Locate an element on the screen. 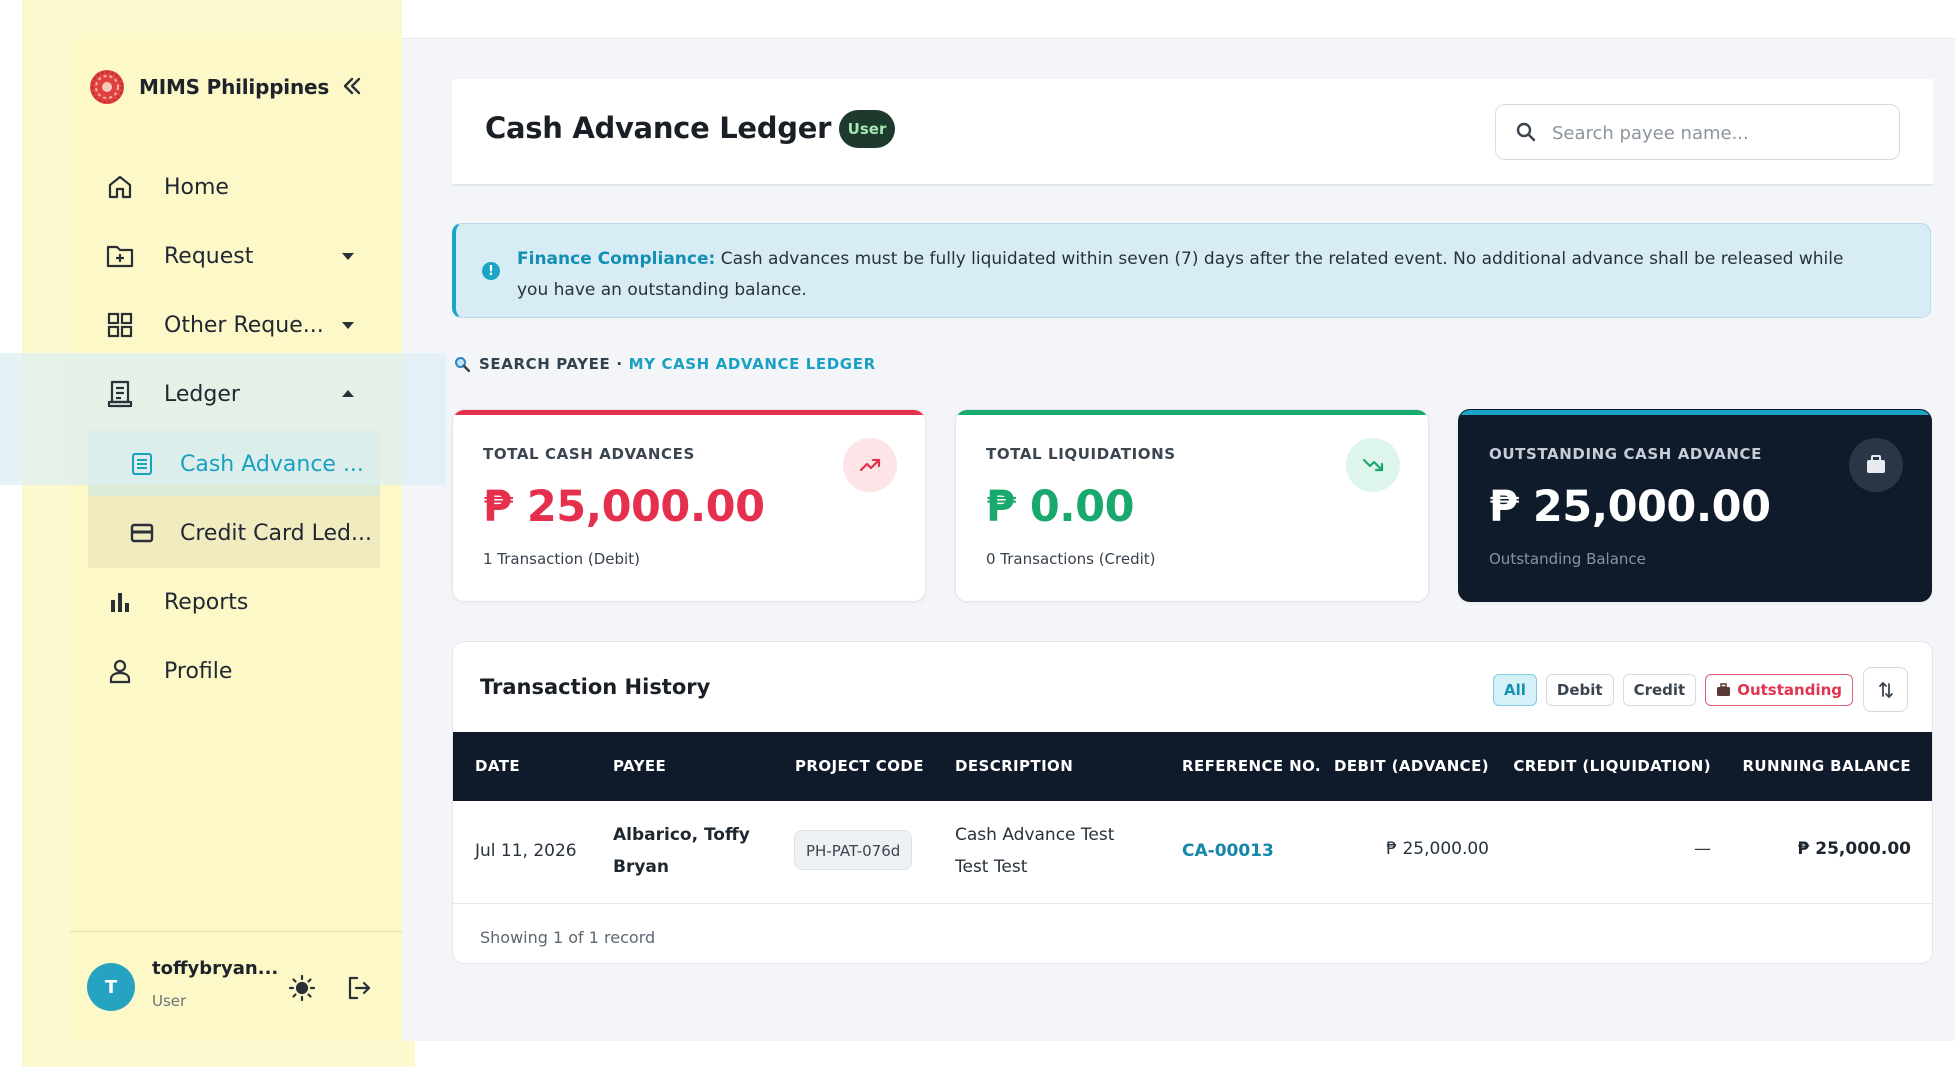 The image size is (1955, 1067). stat-subtitle: 1 Transaction (Debit) is located at coordinates (561, 559).